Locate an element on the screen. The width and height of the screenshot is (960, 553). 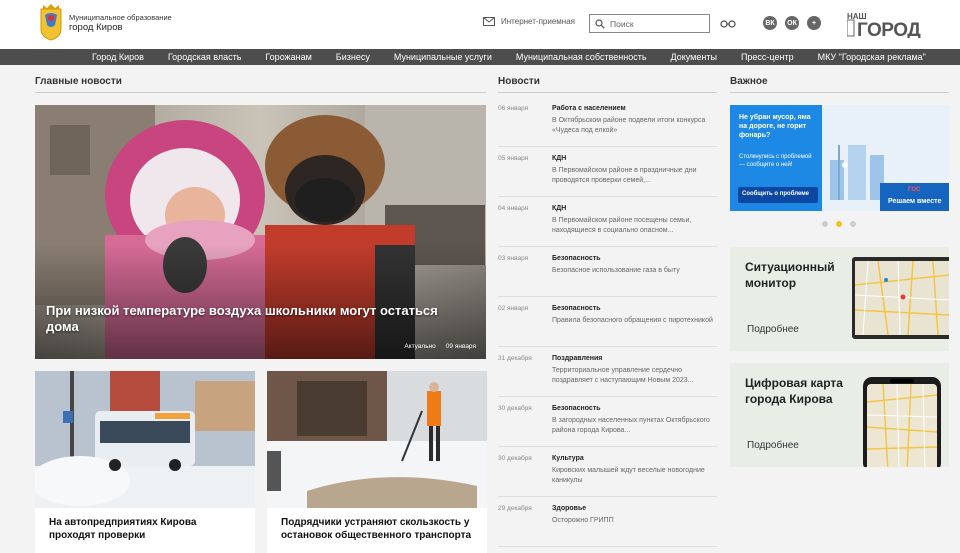
news-date: 03 января is located at coordinates (513, 258).